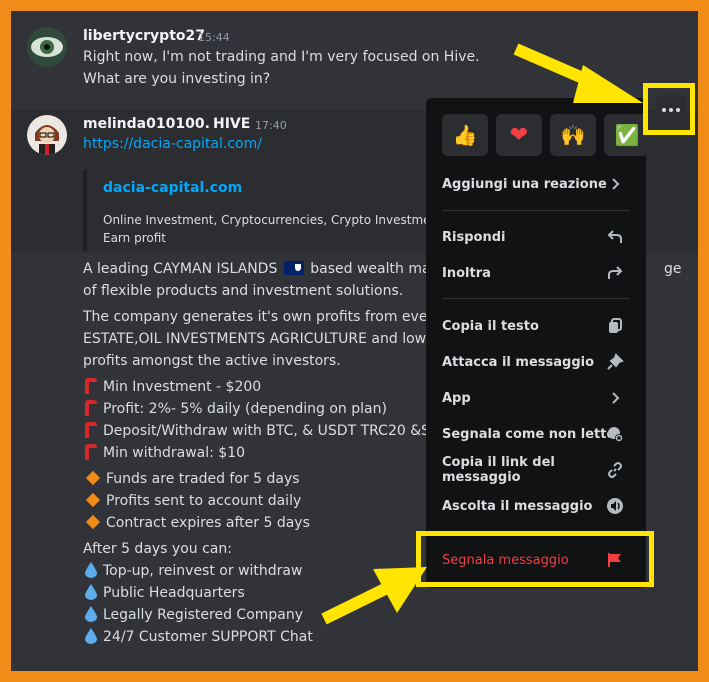  What do you see at coordinates (535, 559) in the screenshot?
I see `highlight-report-item` at bounding box center [535, 559].